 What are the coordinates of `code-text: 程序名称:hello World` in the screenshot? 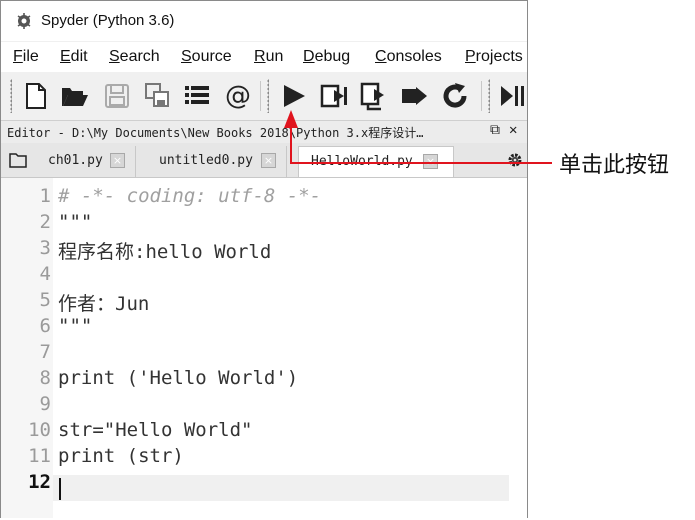 It's located at (164, 250).